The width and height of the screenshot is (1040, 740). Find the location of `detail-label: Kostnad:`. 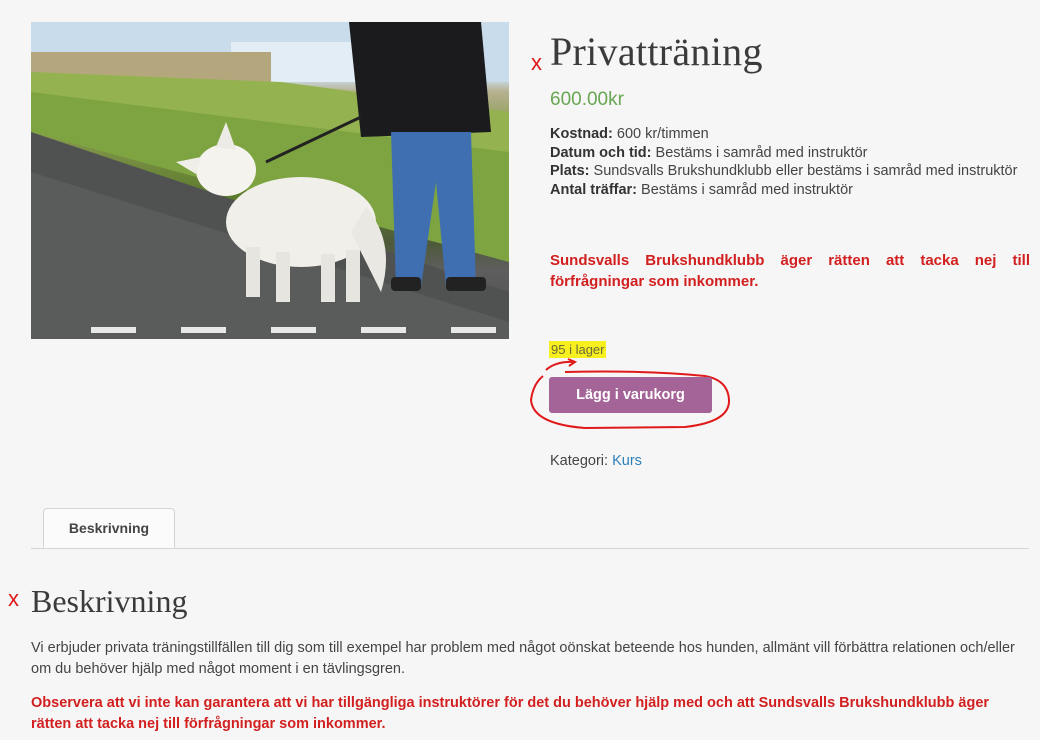

detail-label: Kostnad: is located at coordinates (581, 134).